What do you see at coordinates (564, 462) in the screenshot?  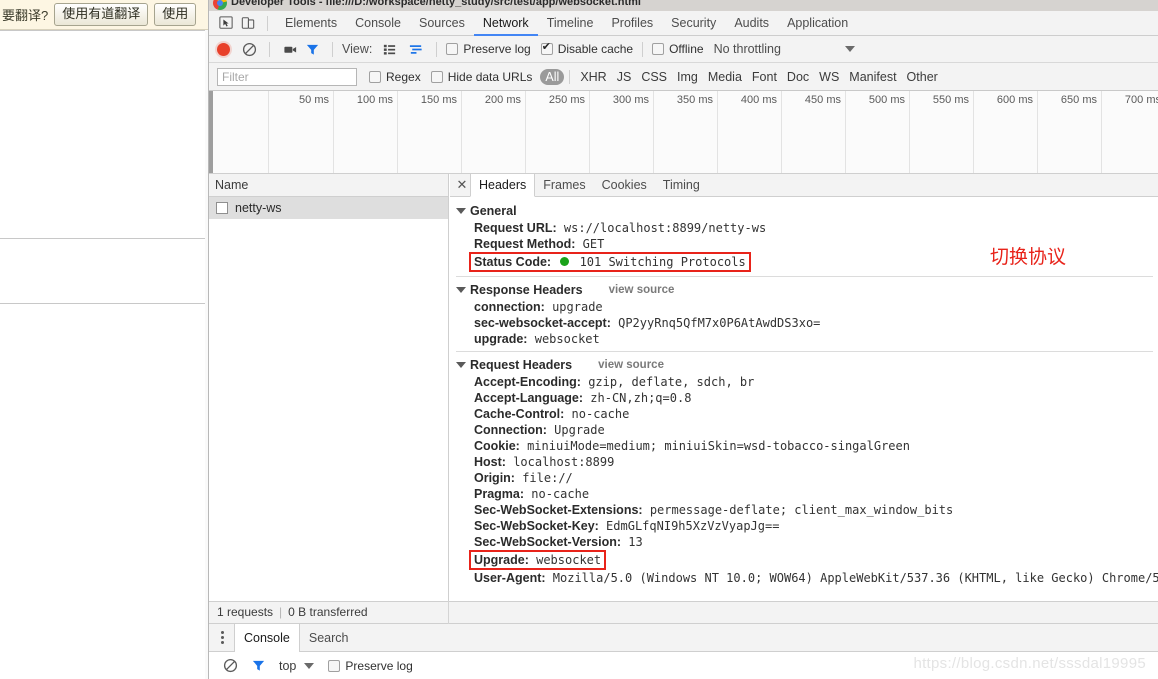 I see `request-value-host: localhost:8899` at bounding box center [564, 462].